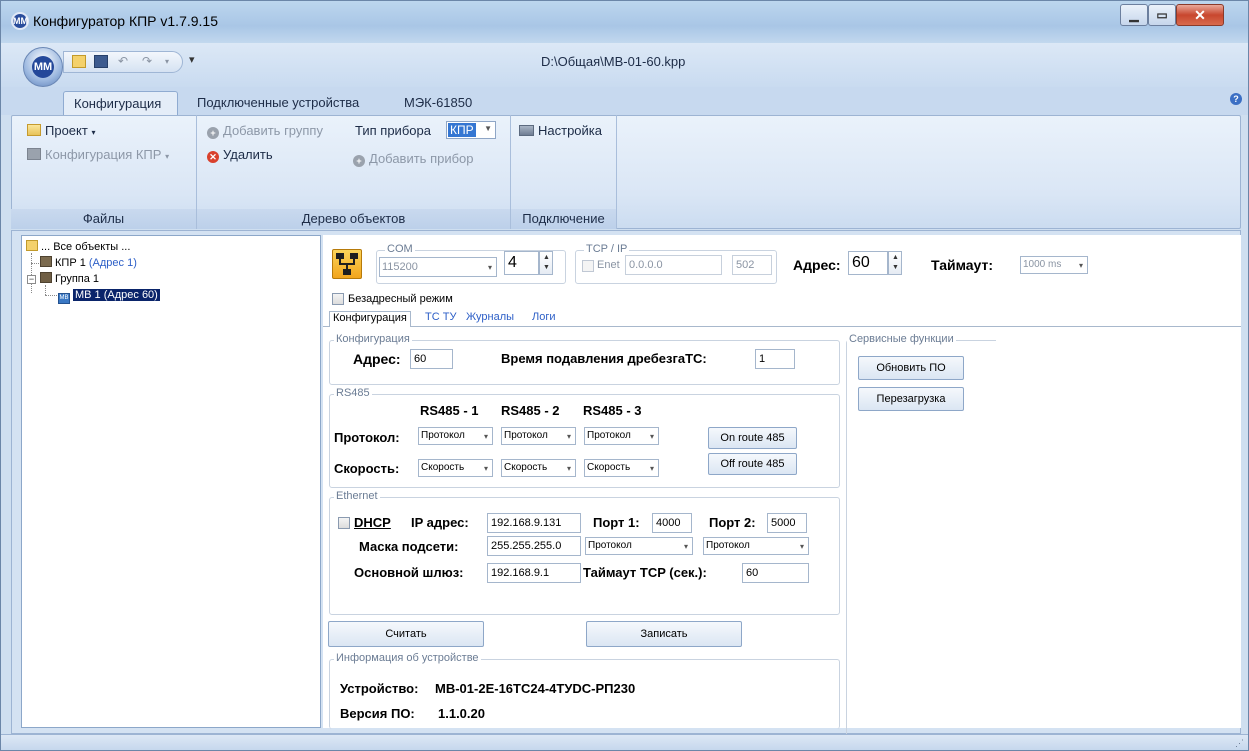 The height and width of the screenshot is (751, 1249). I want to click on tree-connector, so click(31, 273).